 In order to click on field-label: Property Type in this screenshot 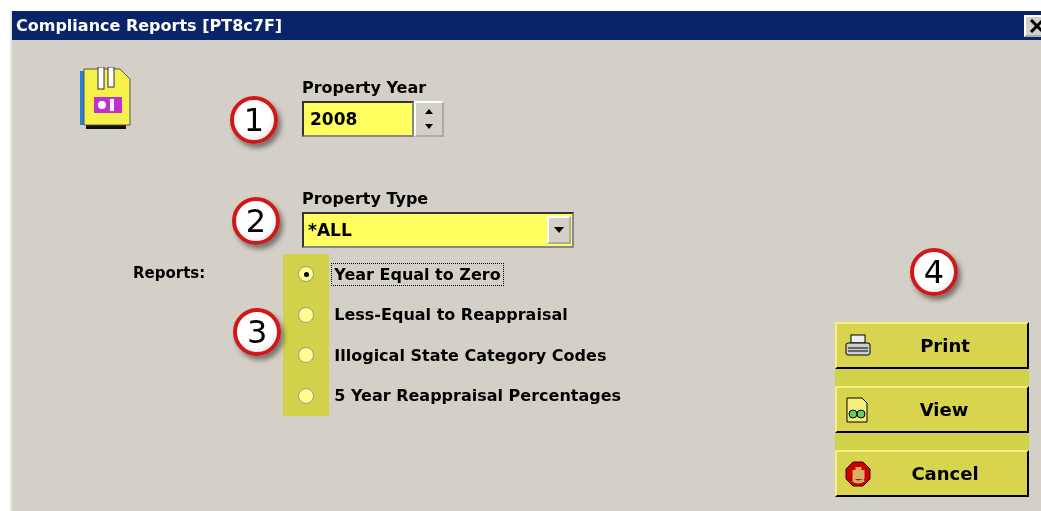, I will do `click(366, 198)`.